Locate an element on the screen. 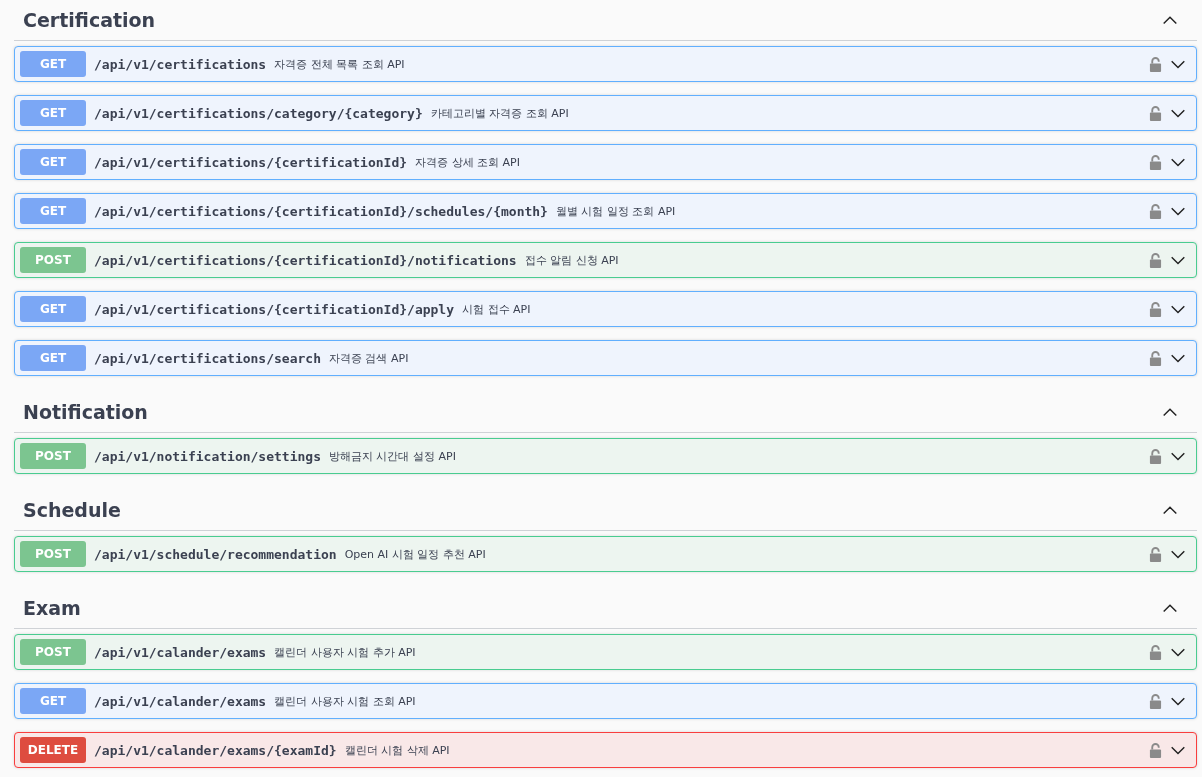  endpoint-path: /api/v1/certifications/{certificationId} is located at coordinates (251, 162).